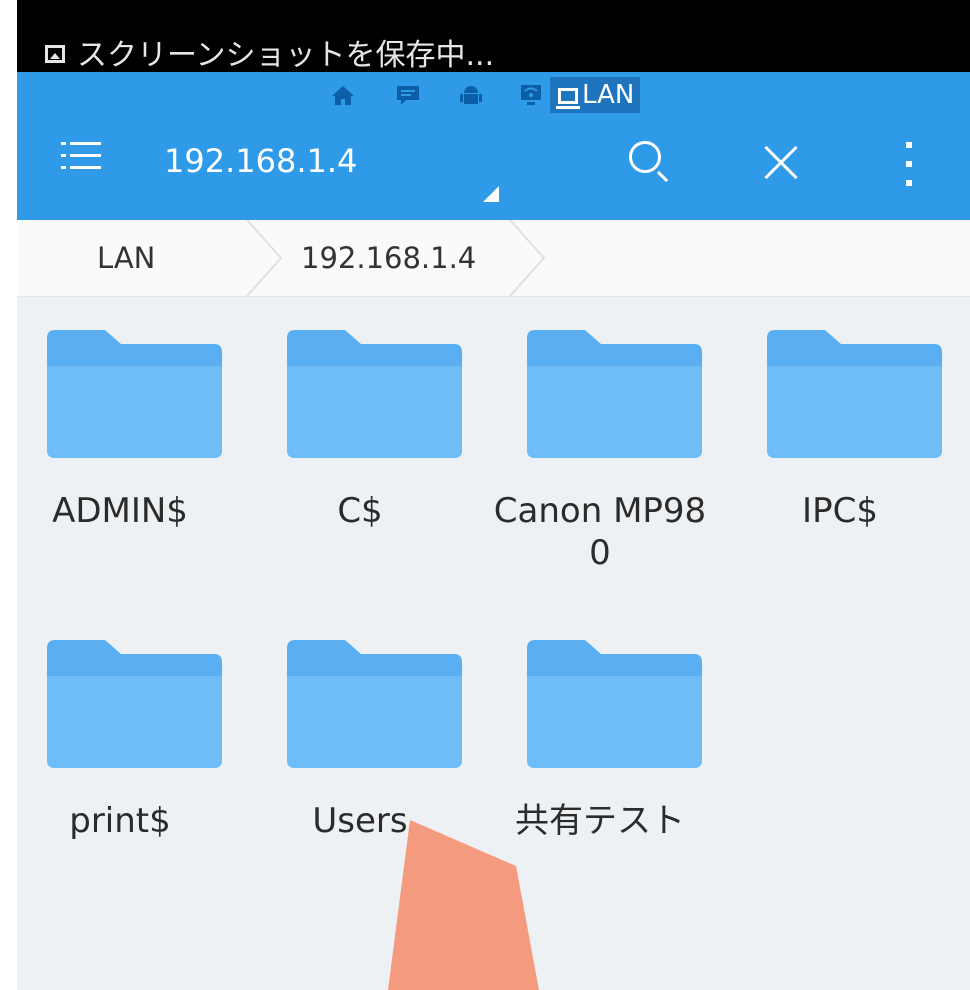 The height and width of the screenshot is (990, 970). I want to click on path-title: 192.168.1.4, so click(260, 161).